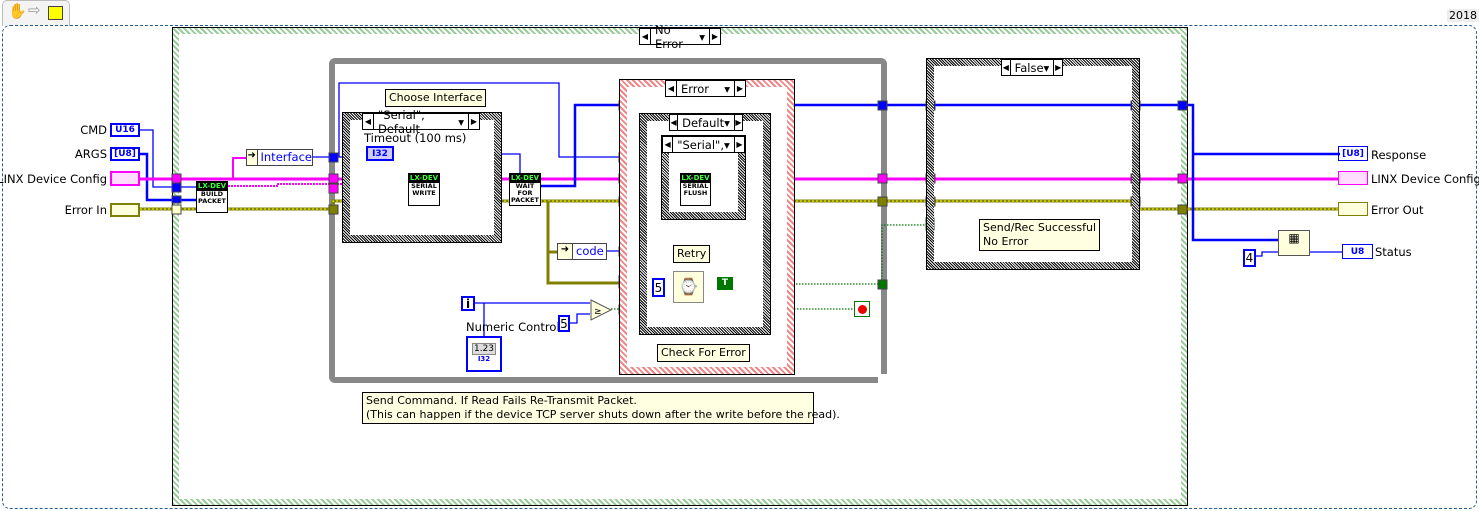 This screenshot has height=511, width=1479. I want to click on code-tap-wire, so click(584, 243).